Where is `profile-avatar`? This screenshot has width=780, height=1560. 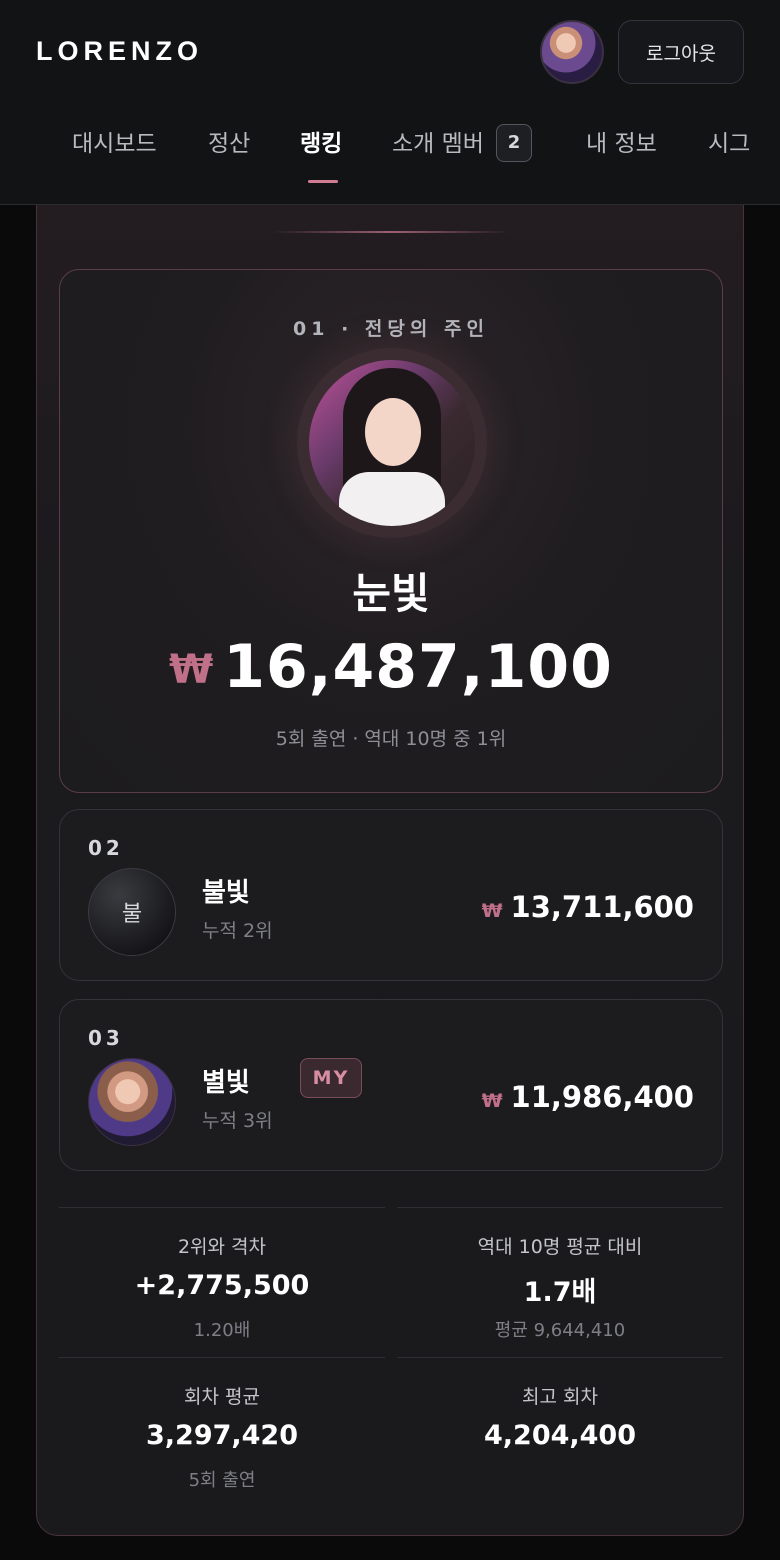 profile-avatar is located at coordinates (572, 52).